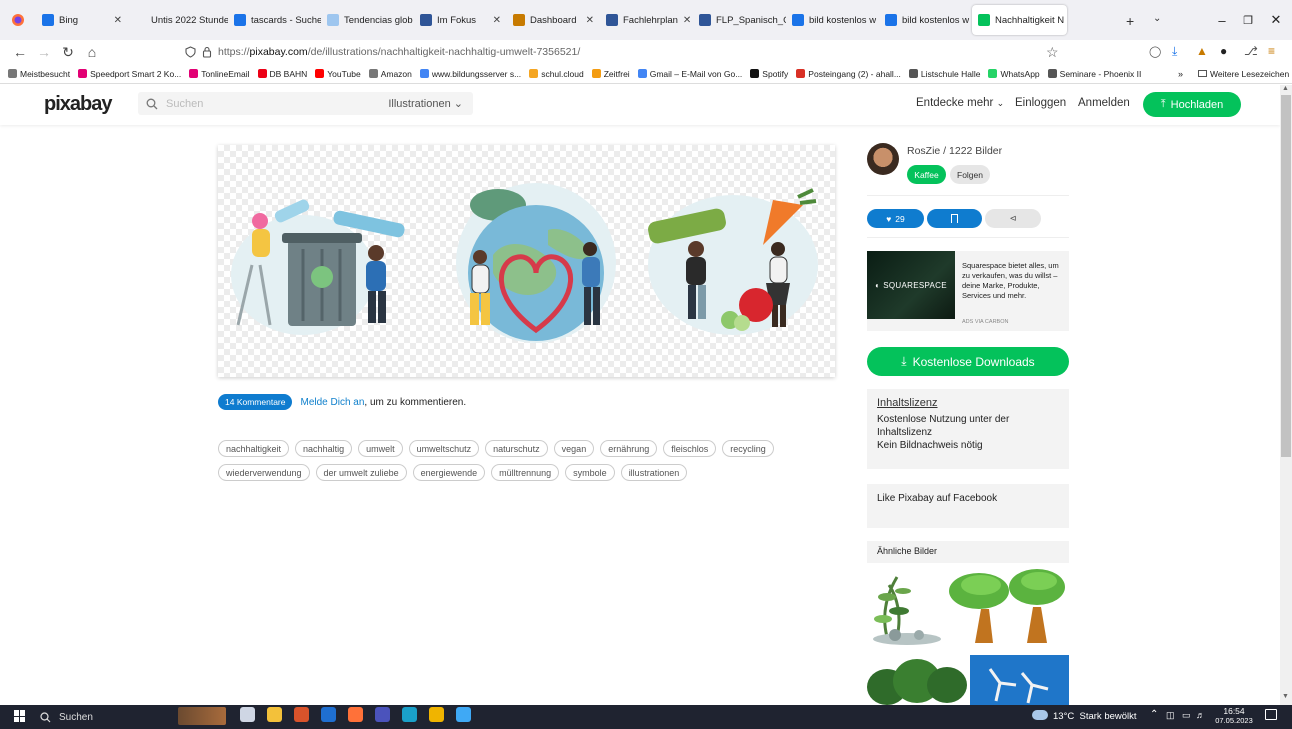  Describe the element at coordinates (769, 74) in the screenshot. I see `bookmark-item: Spotify` at that location.